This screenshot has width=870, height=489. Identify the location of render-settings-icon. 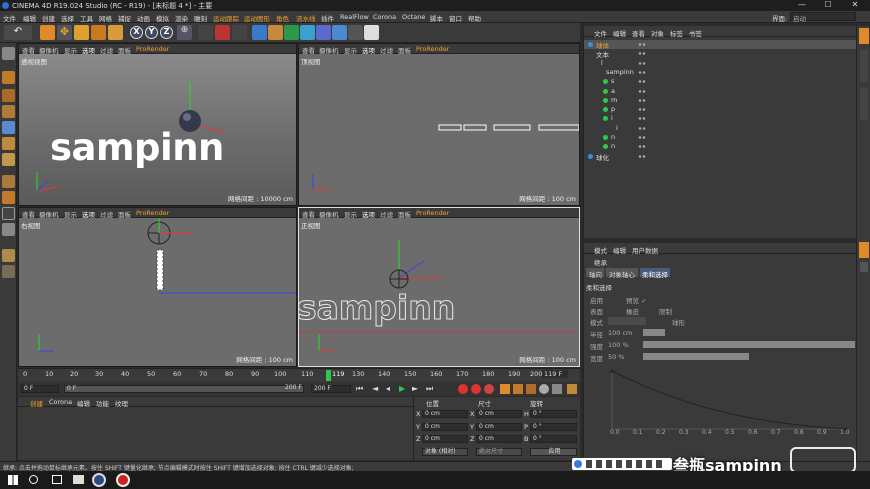
(239, 32).